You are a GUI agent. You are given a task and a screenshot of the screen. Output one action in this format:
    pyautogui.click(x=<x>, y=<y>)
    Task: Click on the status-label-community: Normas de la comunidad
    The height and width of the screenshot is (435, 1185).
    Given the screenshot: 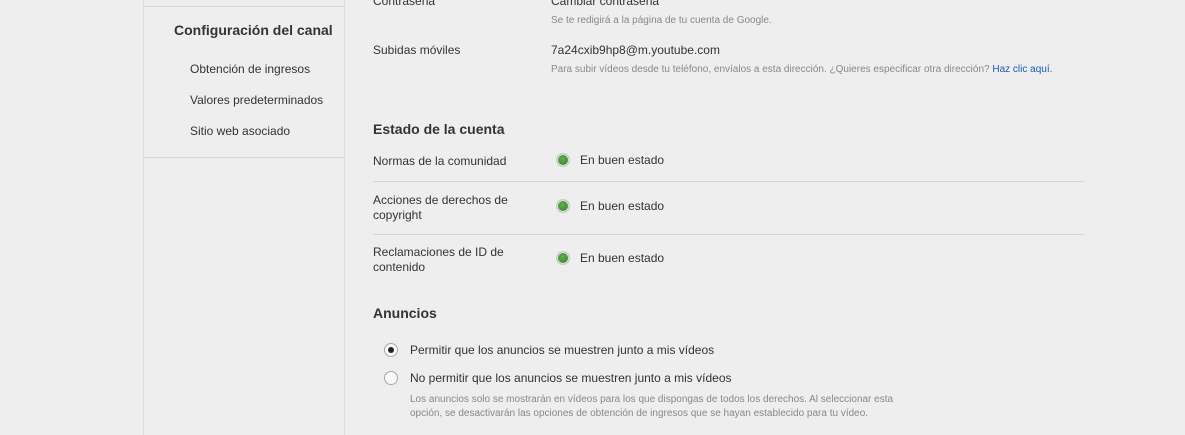 What is the action you would take?
    pyautogui.click(x=440, y=161)
    